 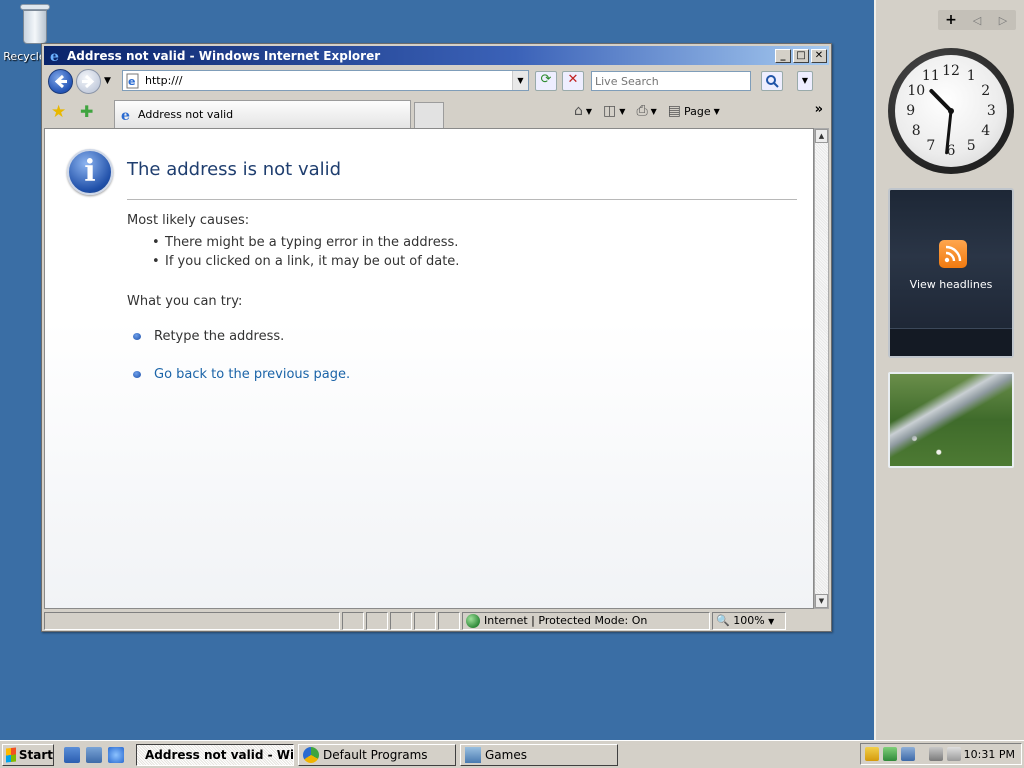 What do you see at coordinates (954, 754) in the screenshot?
I see `volume-muted-icon` at bounding box center [954, 754].